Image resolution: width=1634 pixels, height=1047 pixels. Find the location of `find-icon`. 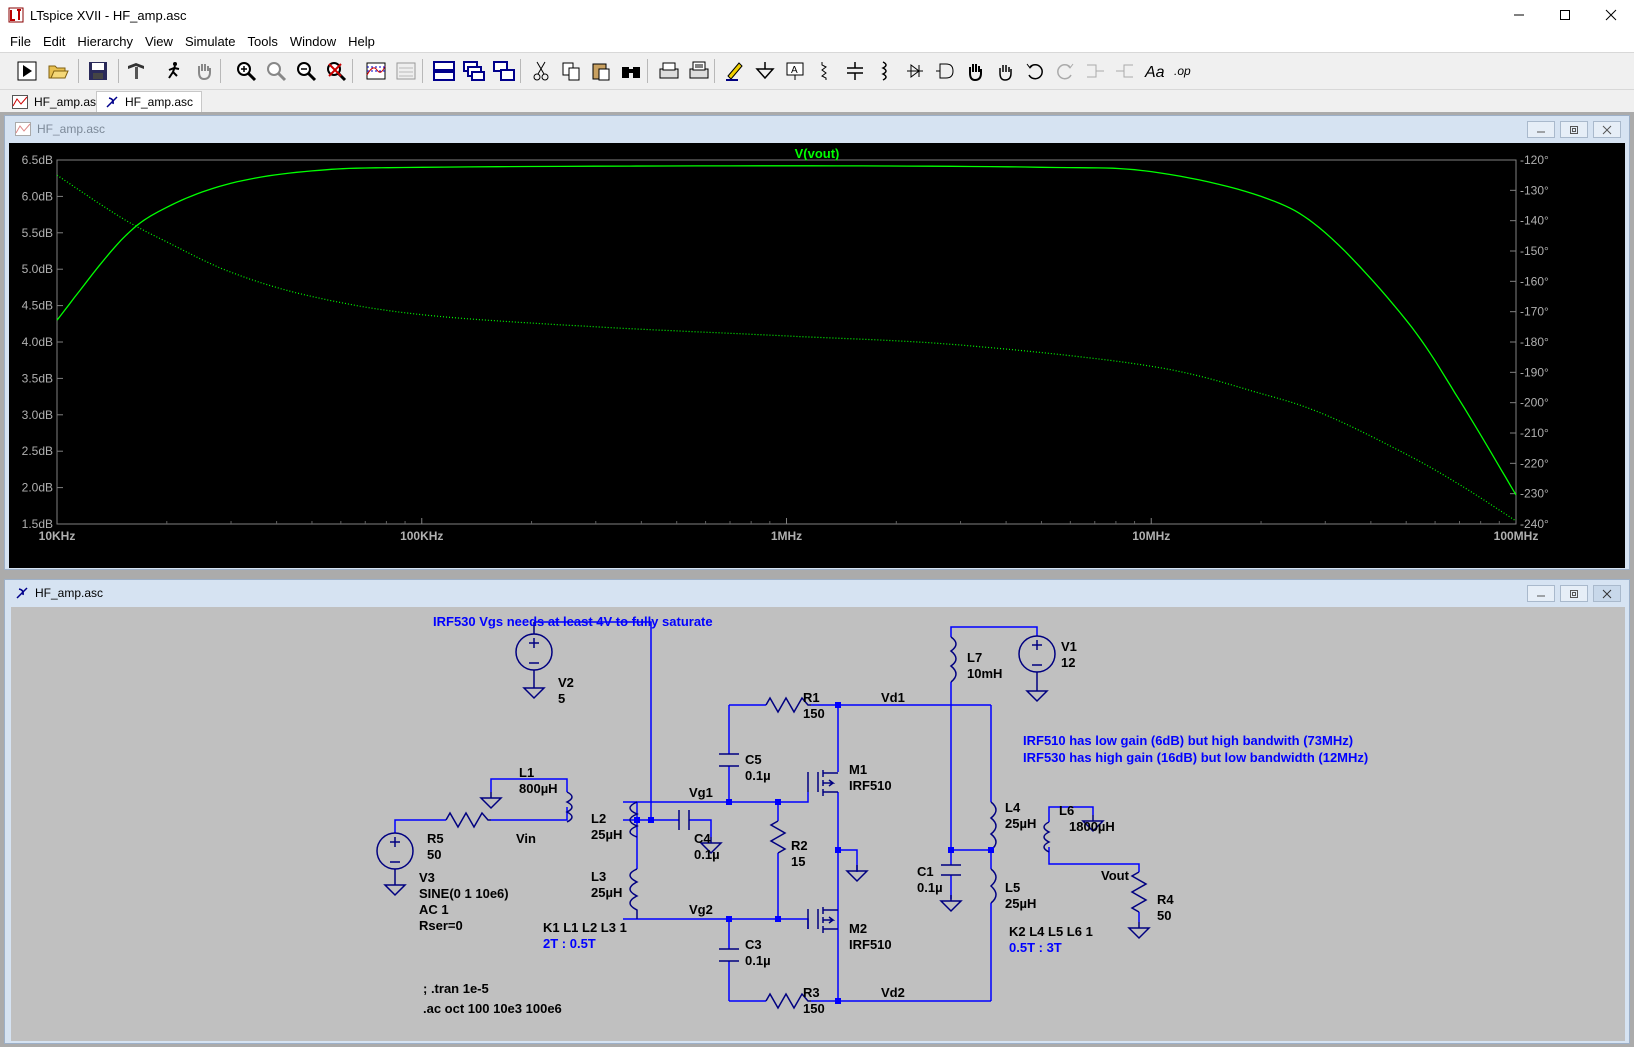

find-icon is located at coordinates (631, 71).